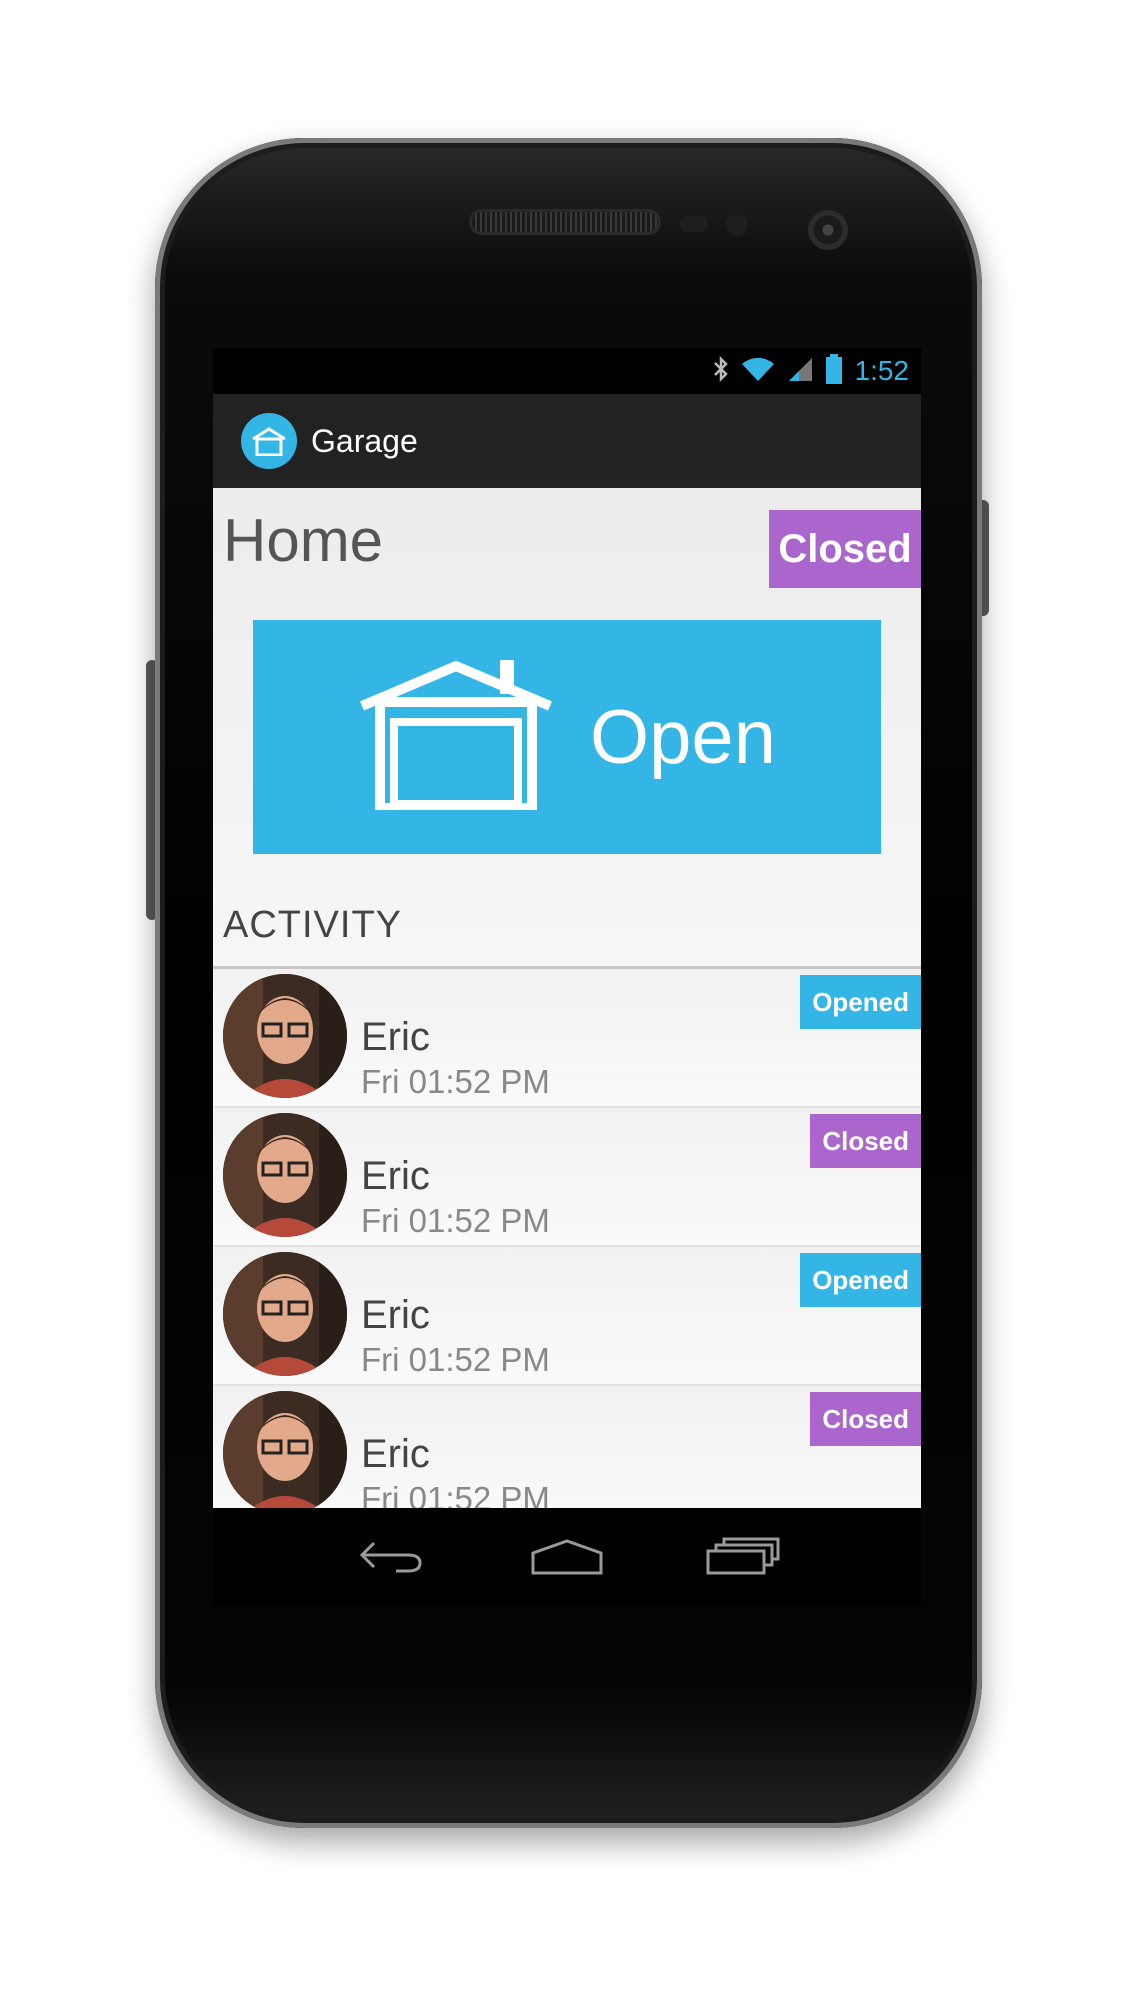 This screenshot has height=1994, width=1148. Describe the element at coordinates (269, 441) in the screenshot. I see `garage-app-icon` at that location.